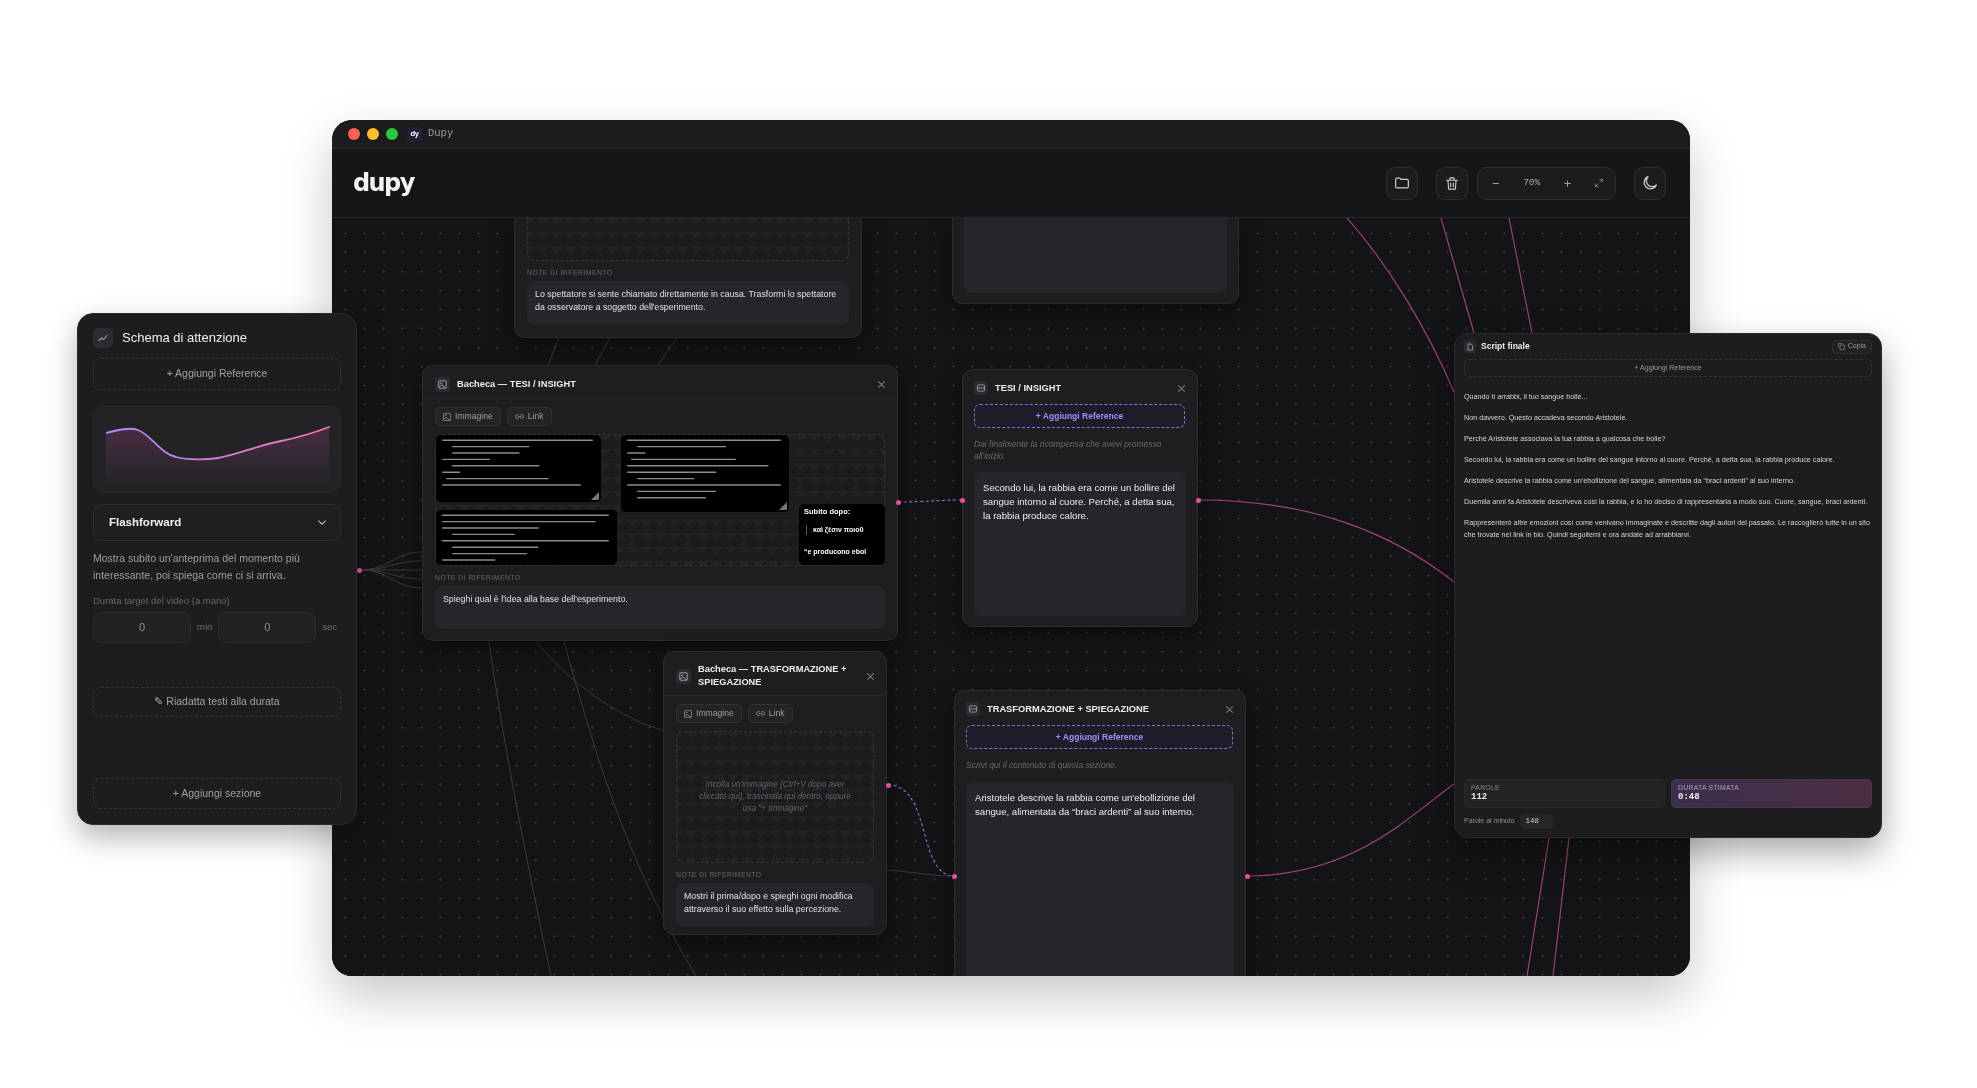  What do you see at coordinates (1029, 388) in the screenshot?
I see `node-title: TESI / INSIGHT` at bounding box center [1029, 388].